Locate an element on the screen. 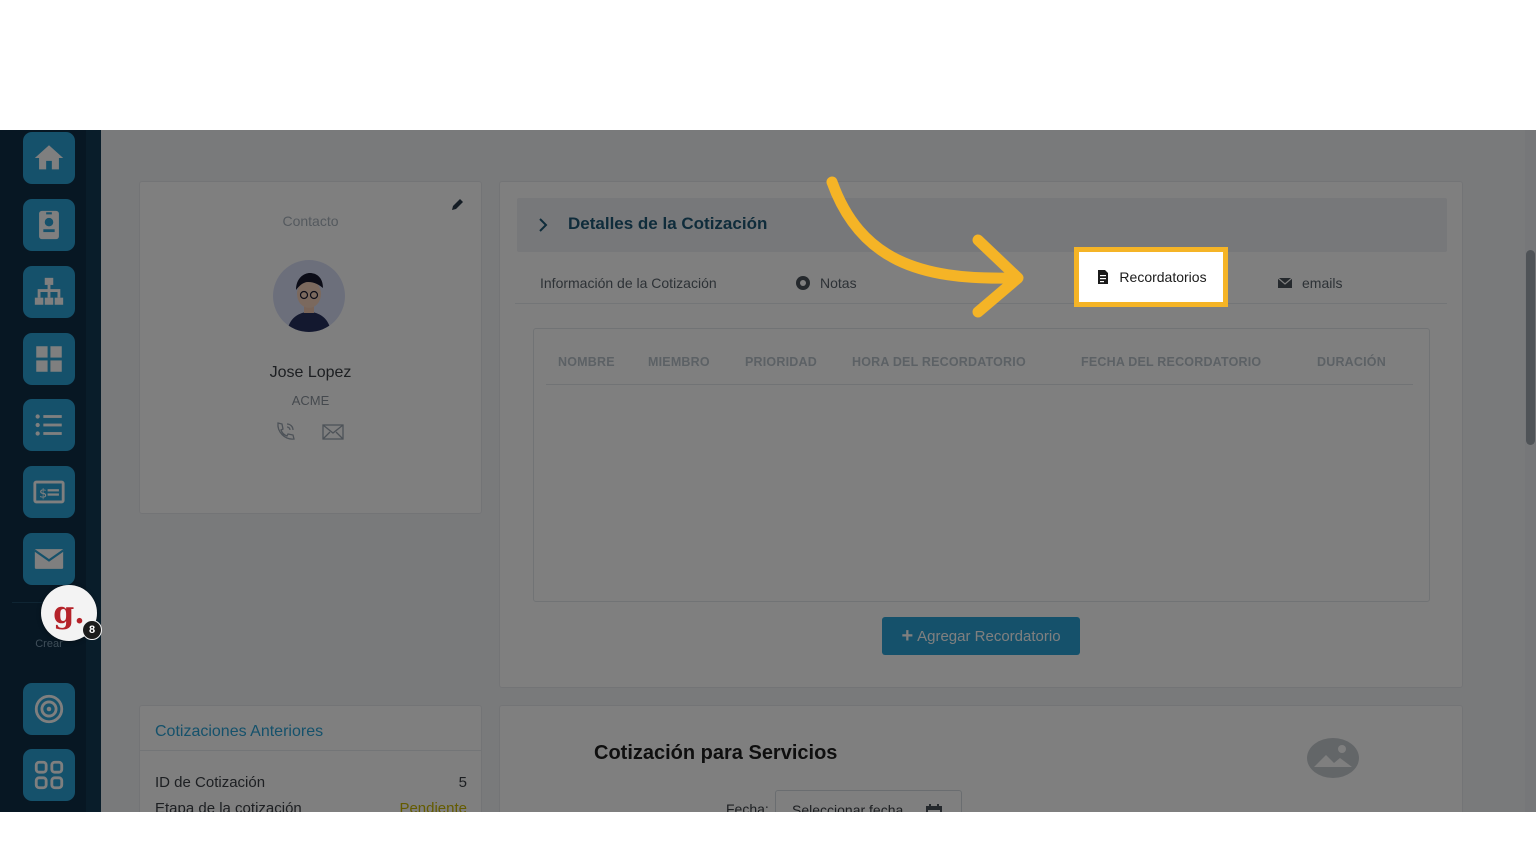 The image size is (1536, 864). quote-money-icon: $ is located at coordinates (49, 492).